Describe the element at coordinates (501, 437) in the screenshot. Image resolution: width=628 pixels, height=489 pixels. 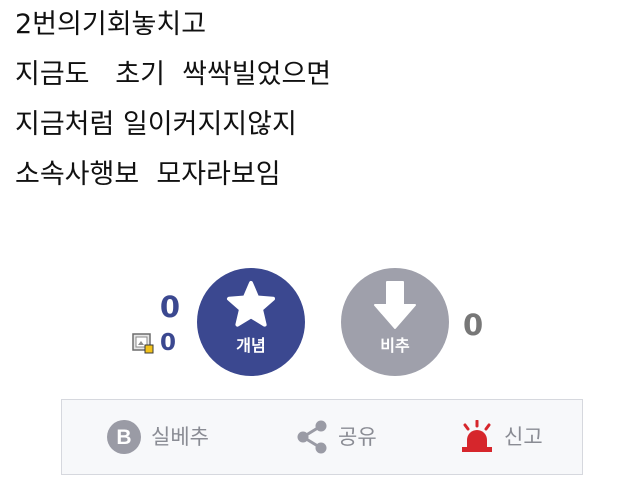
I see `report-button: 신고` at that location.